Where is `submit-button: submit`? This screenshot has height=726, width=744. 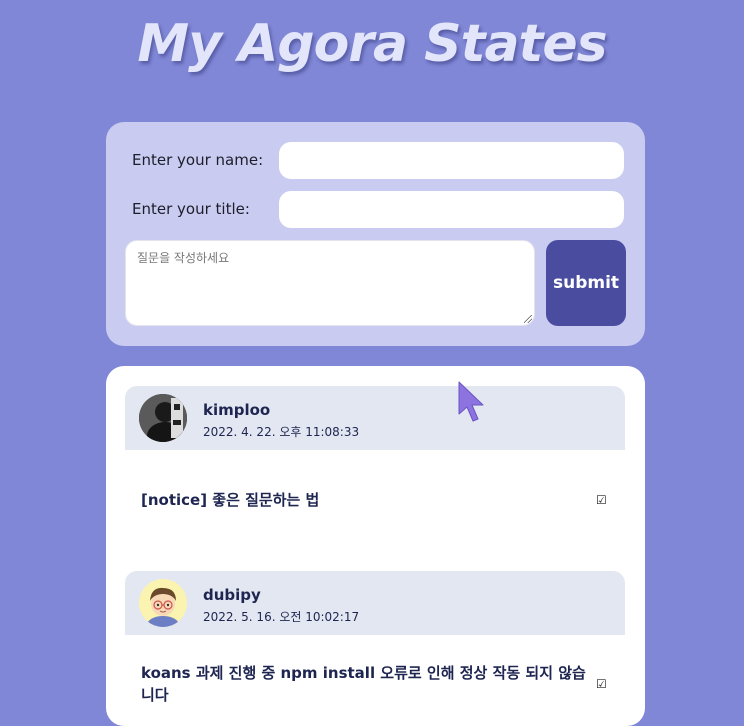 submit-button: submit is located at coordinates (586, 283).